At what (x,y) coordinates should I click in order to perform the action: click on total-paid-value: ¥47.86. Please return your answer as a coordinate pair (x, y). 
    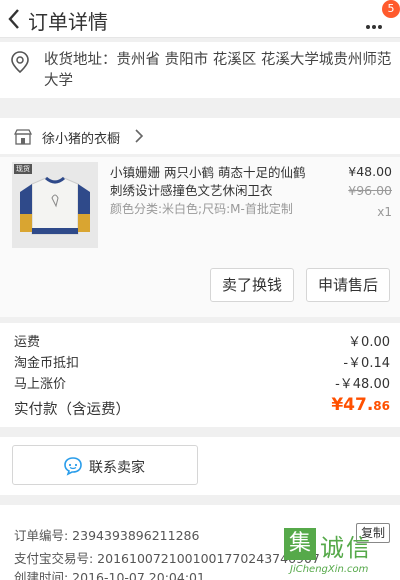
    Looking at the image, I should click on (360, 405).